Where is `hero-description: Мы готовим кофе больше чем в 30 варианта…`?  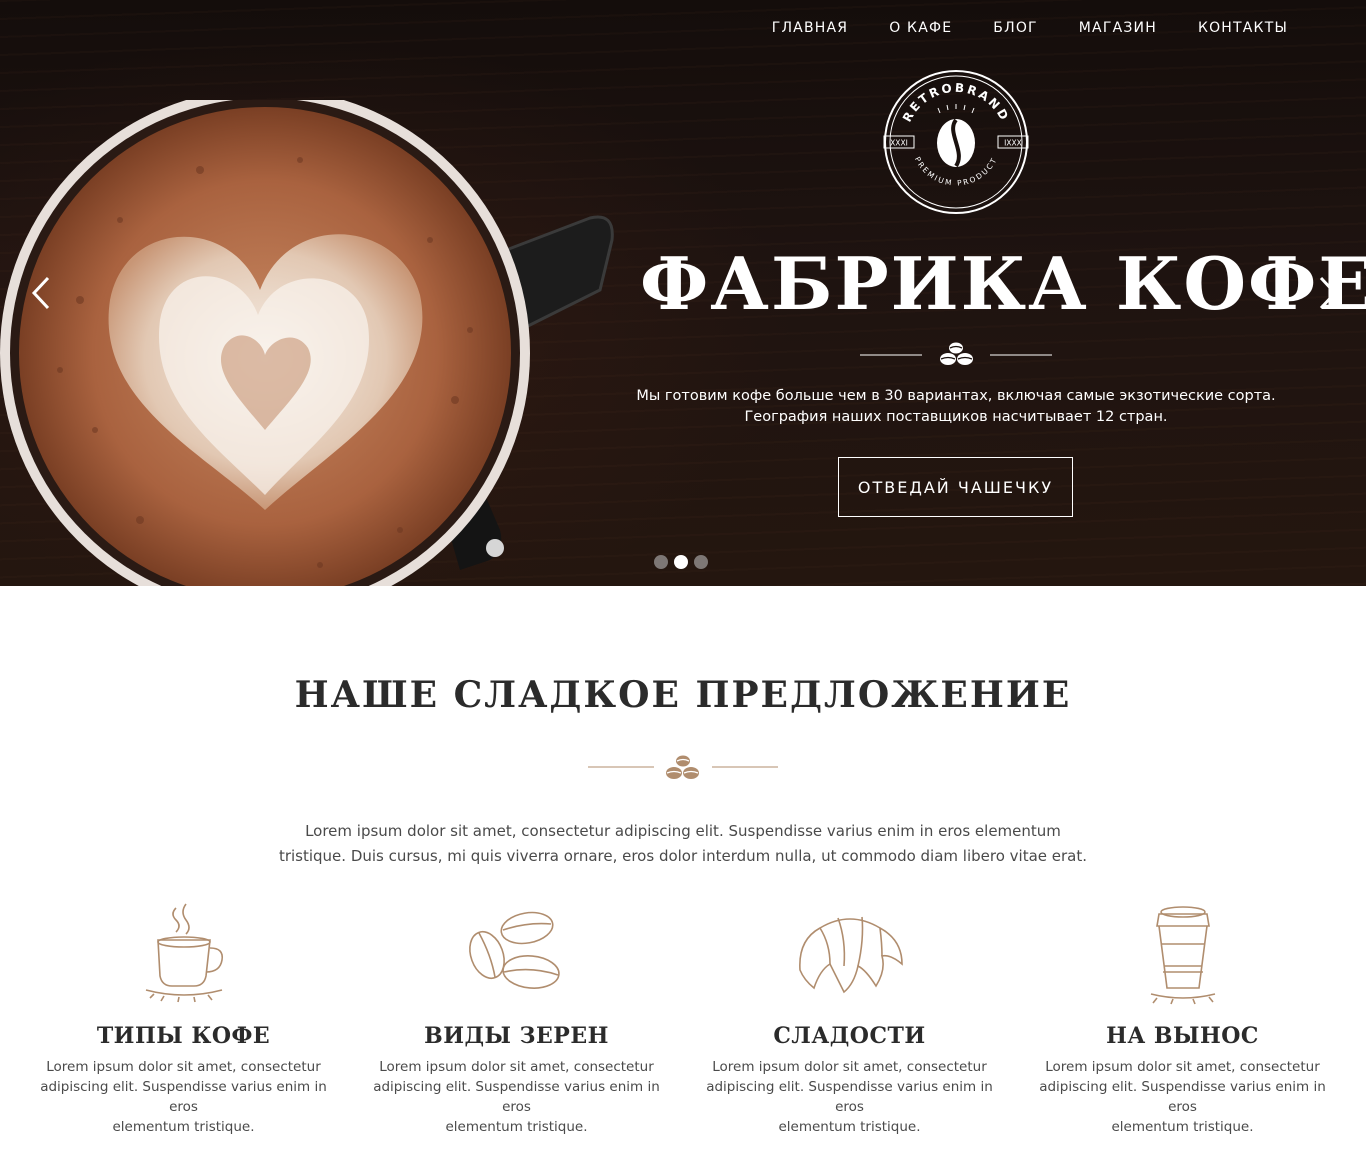
hero-description: Мы готовим кофе больше чем в 30 варианта… is located at coordinates (956, 407).